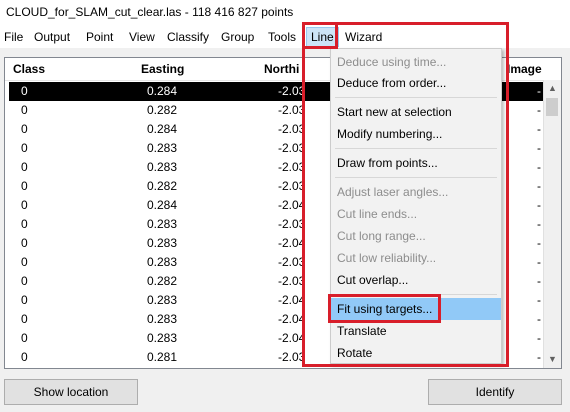 The image size is (570, 412). I want to click on cell-easting: 0.281, so click(162, 357).